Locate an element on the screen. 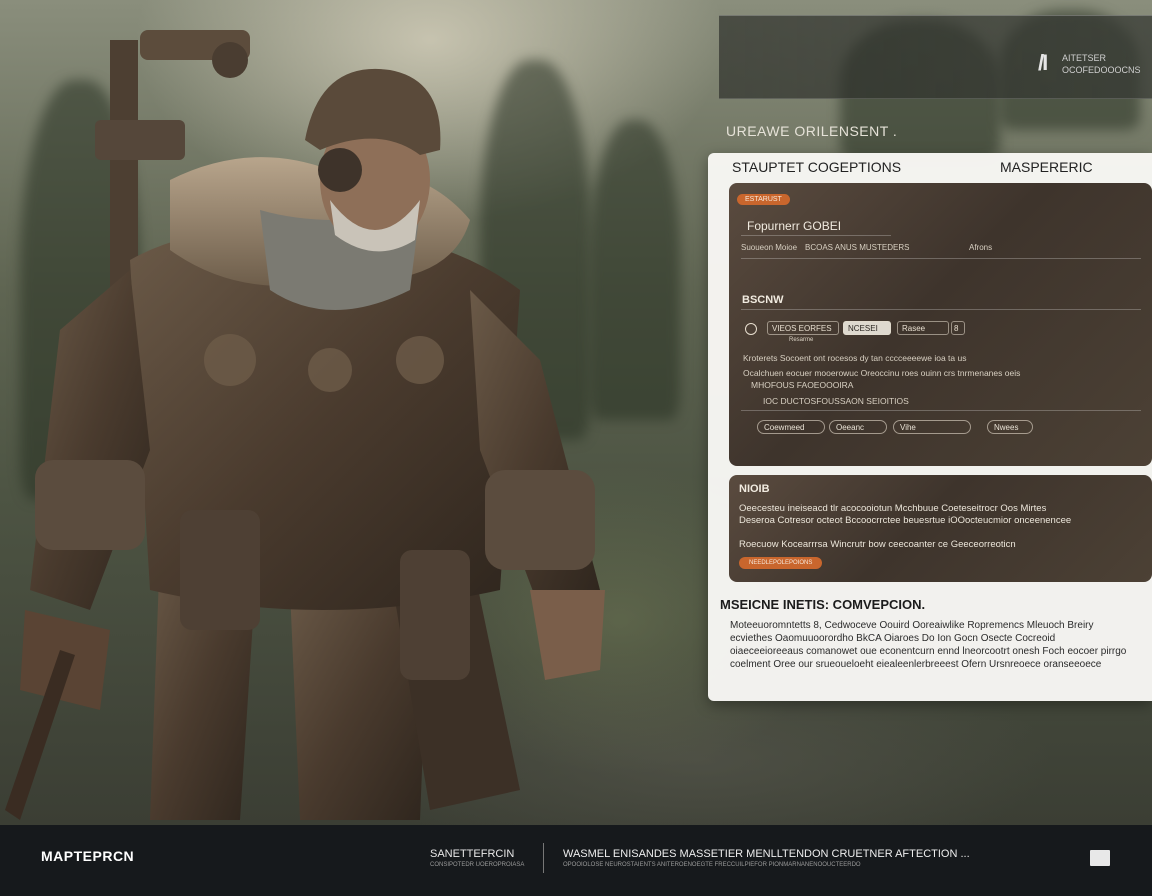 This screenshot has width=1152, height=896. row-right: Afrons is located at coordinates (981, 247).